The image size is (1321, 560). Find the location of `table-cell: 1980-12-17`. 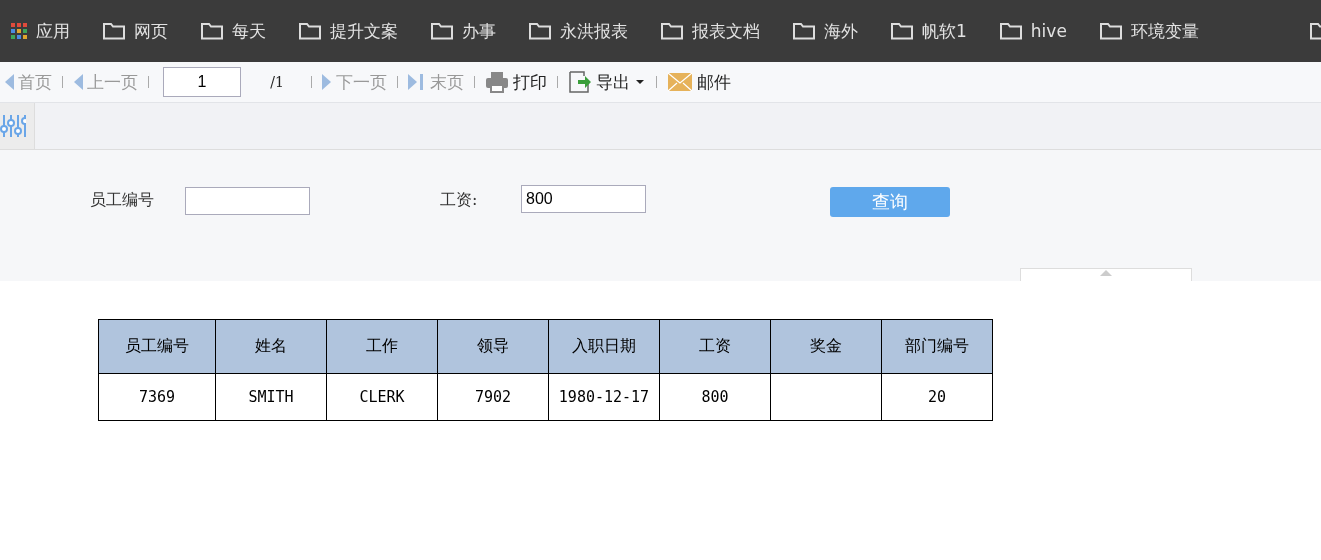

table-cell: 1980-12-17 is located at coordinates (604, 397).